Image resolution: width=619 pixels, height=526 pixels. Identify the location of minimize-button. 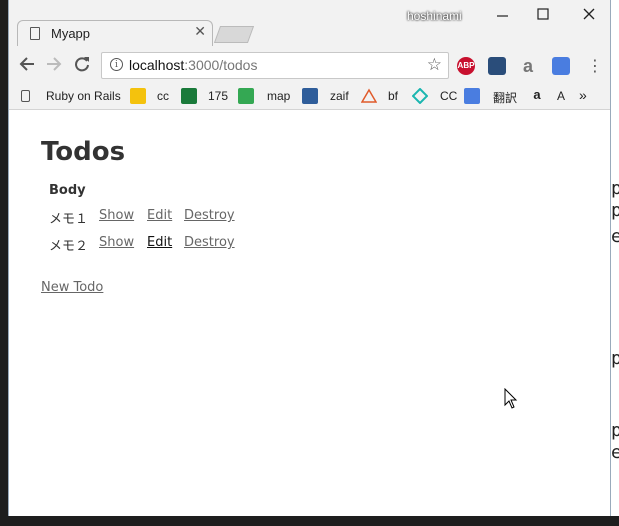
(503, 15).